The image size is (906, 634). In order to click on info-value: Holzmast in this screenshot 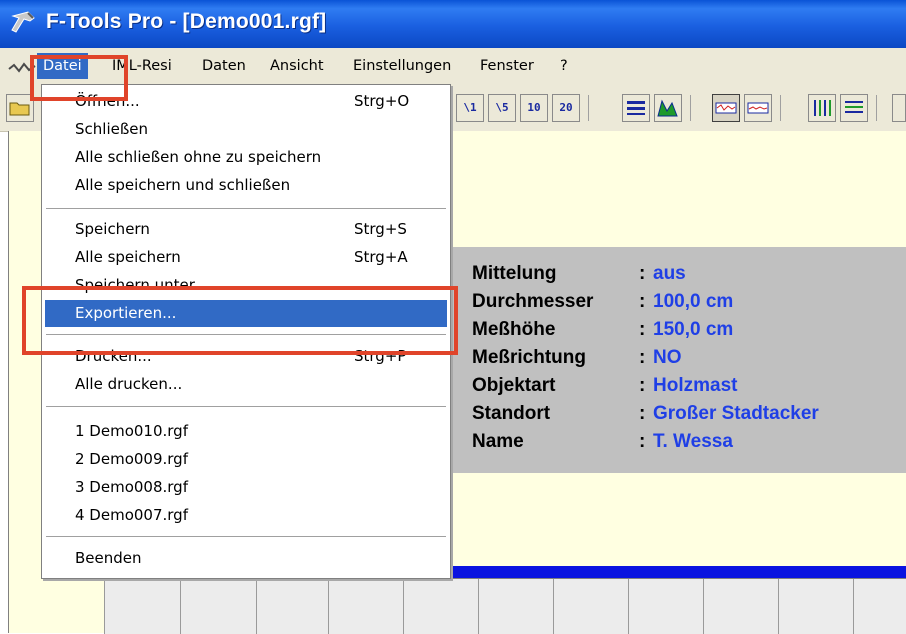, I will do `click(695, 385)`.